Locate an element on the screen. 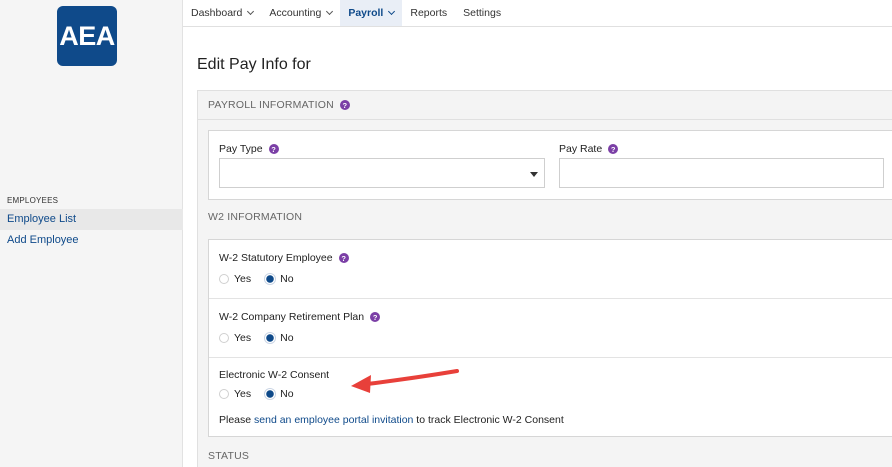  pay-rate-label: Pay Rate is located at coordinates (581, 149).